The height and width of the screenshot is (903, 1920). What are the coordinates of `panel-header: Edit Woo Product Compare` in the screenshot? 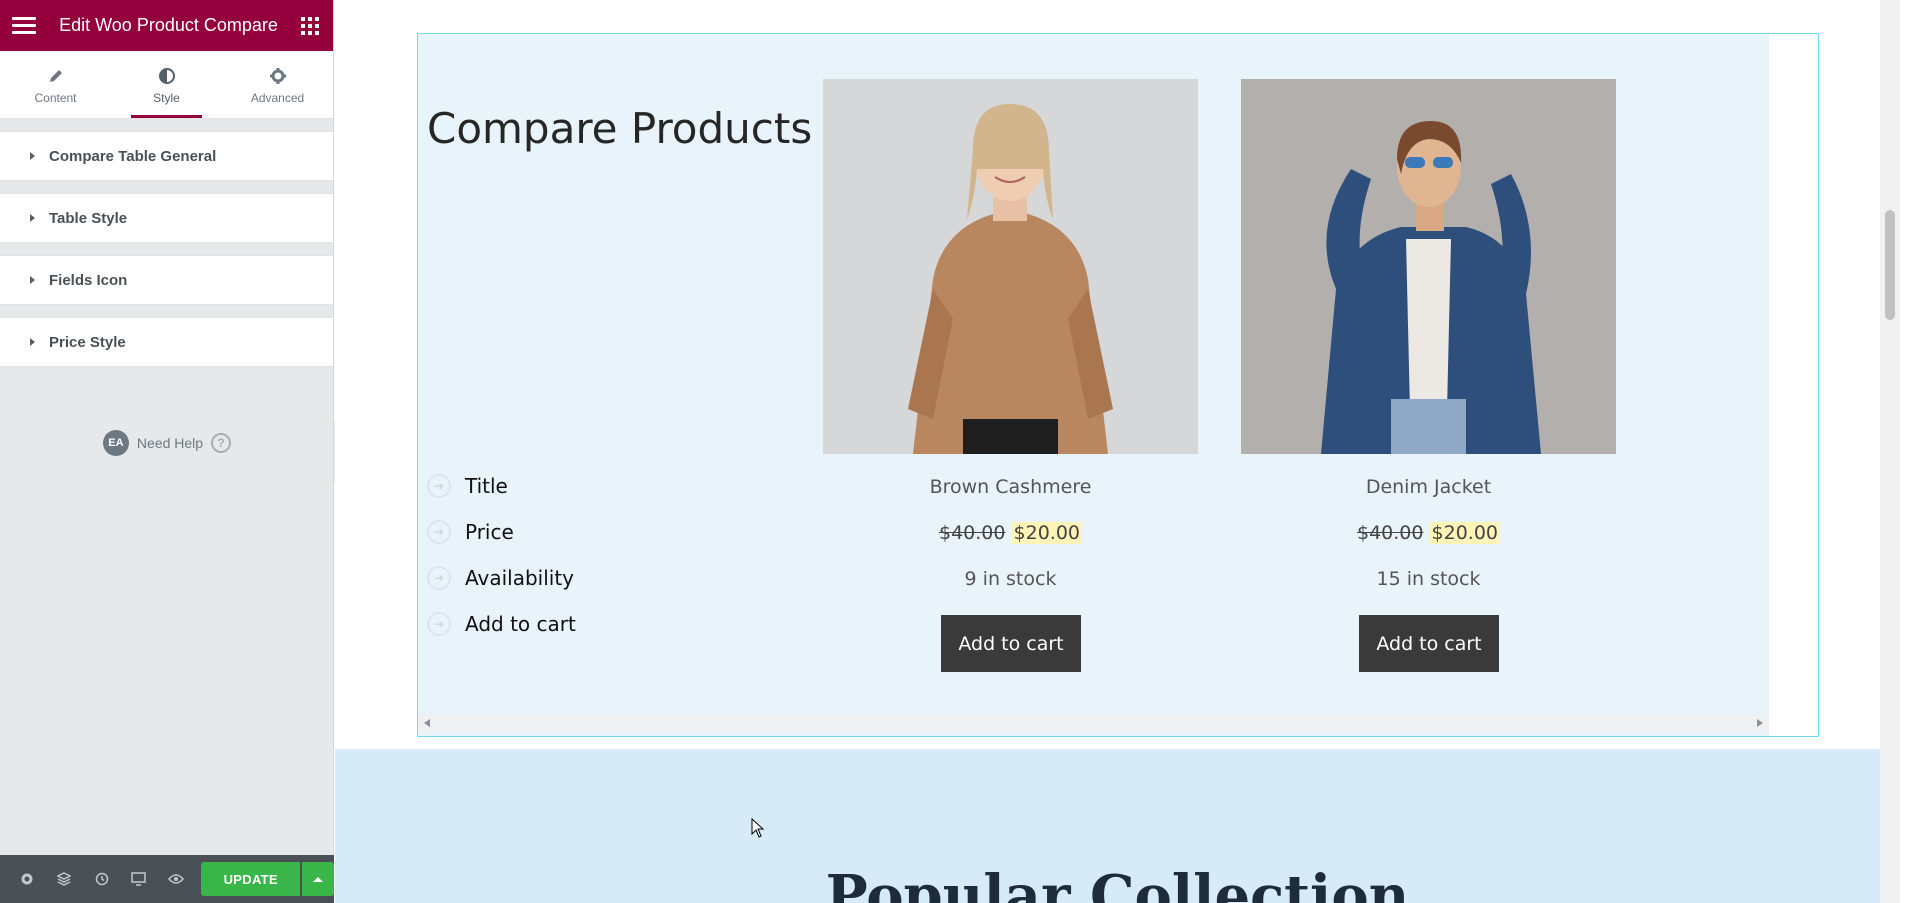 It's located at (166, 25).